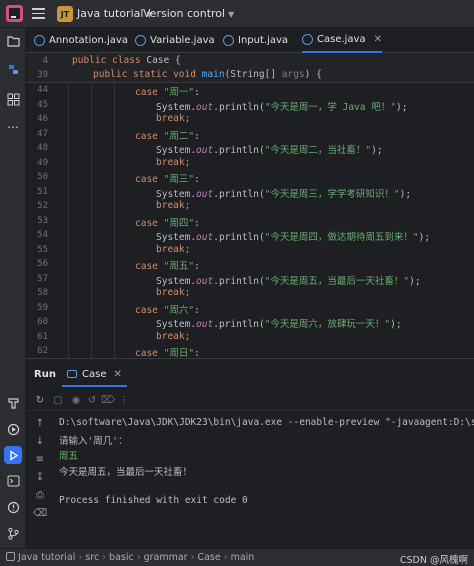 This screenshot has height=566, width=474. I want to click on breadcrumb-item: basic, so click(121, 557).